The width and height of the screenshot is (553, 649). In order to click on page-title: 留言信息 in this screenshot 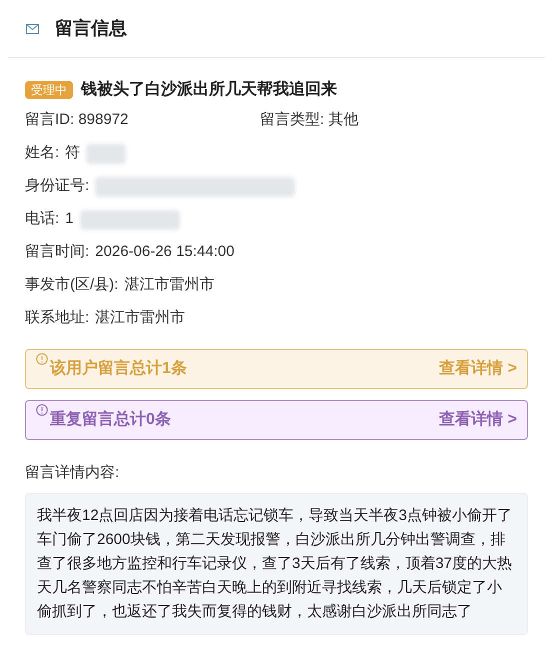, I will do `click(91, 28)`.